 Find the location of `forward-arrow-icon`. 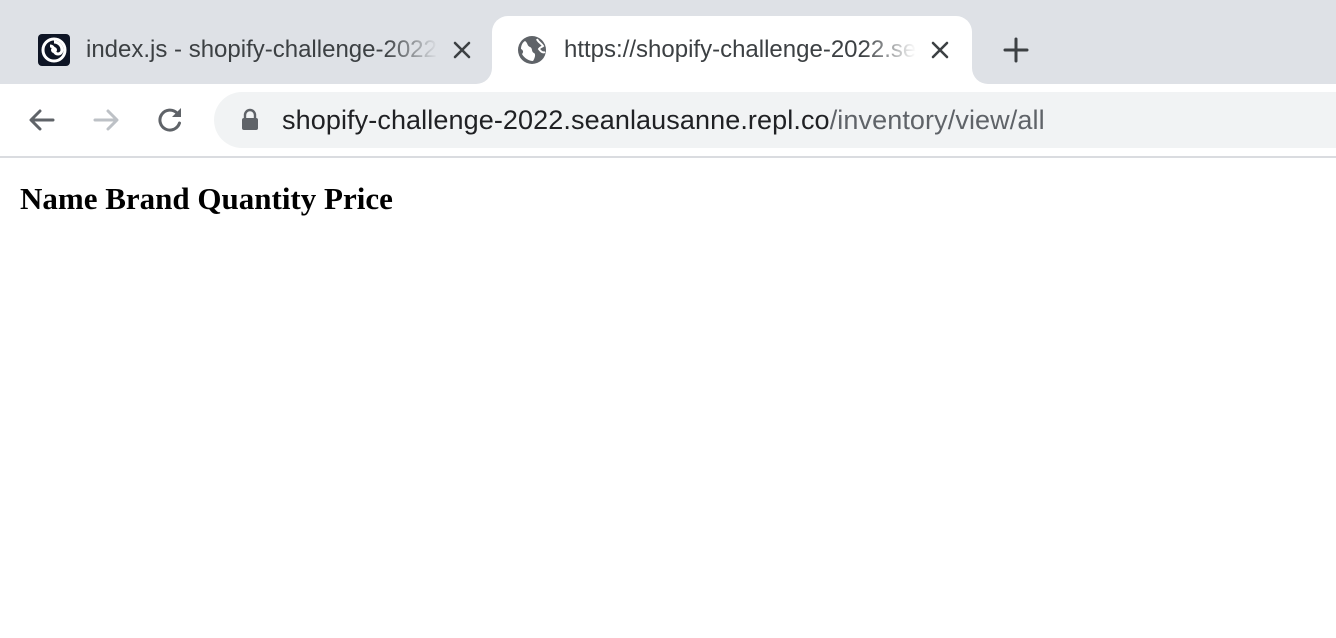

forward-arrow-icon is located at coordinates (106, 120).